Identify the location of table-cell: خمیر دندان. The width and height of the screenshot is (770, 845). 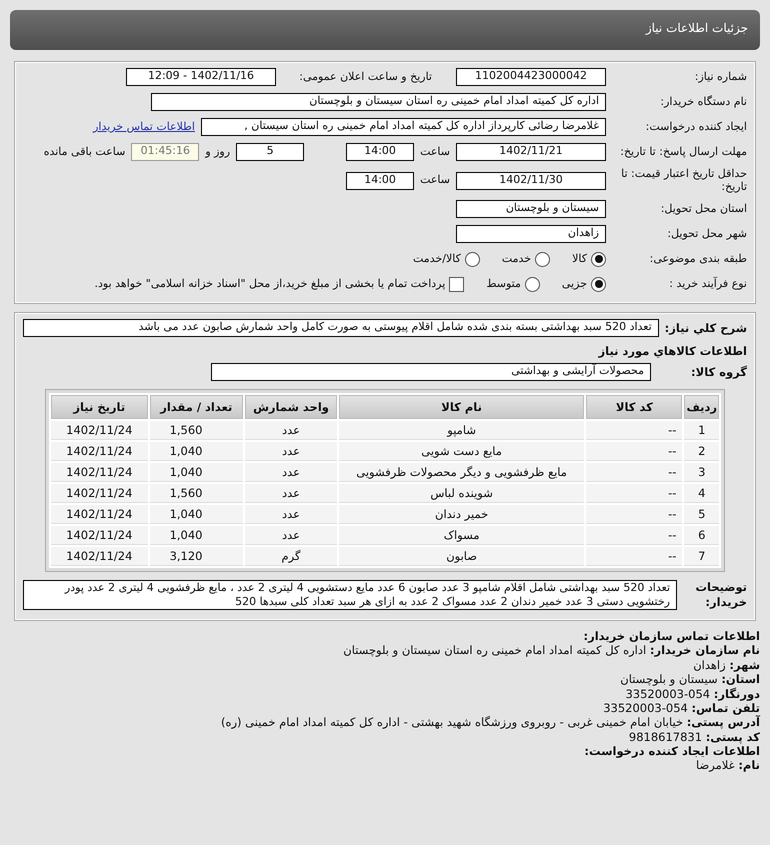
(461, 514).